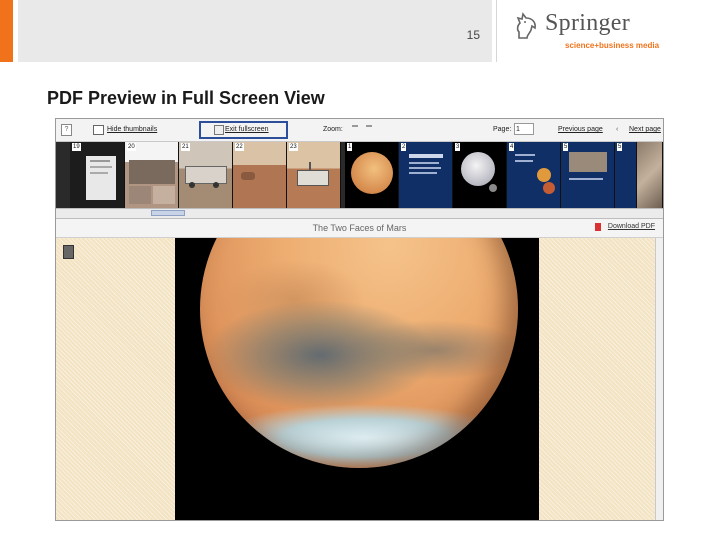  I want to click on download-pdf-link: Download PDF, so click(631, 226).